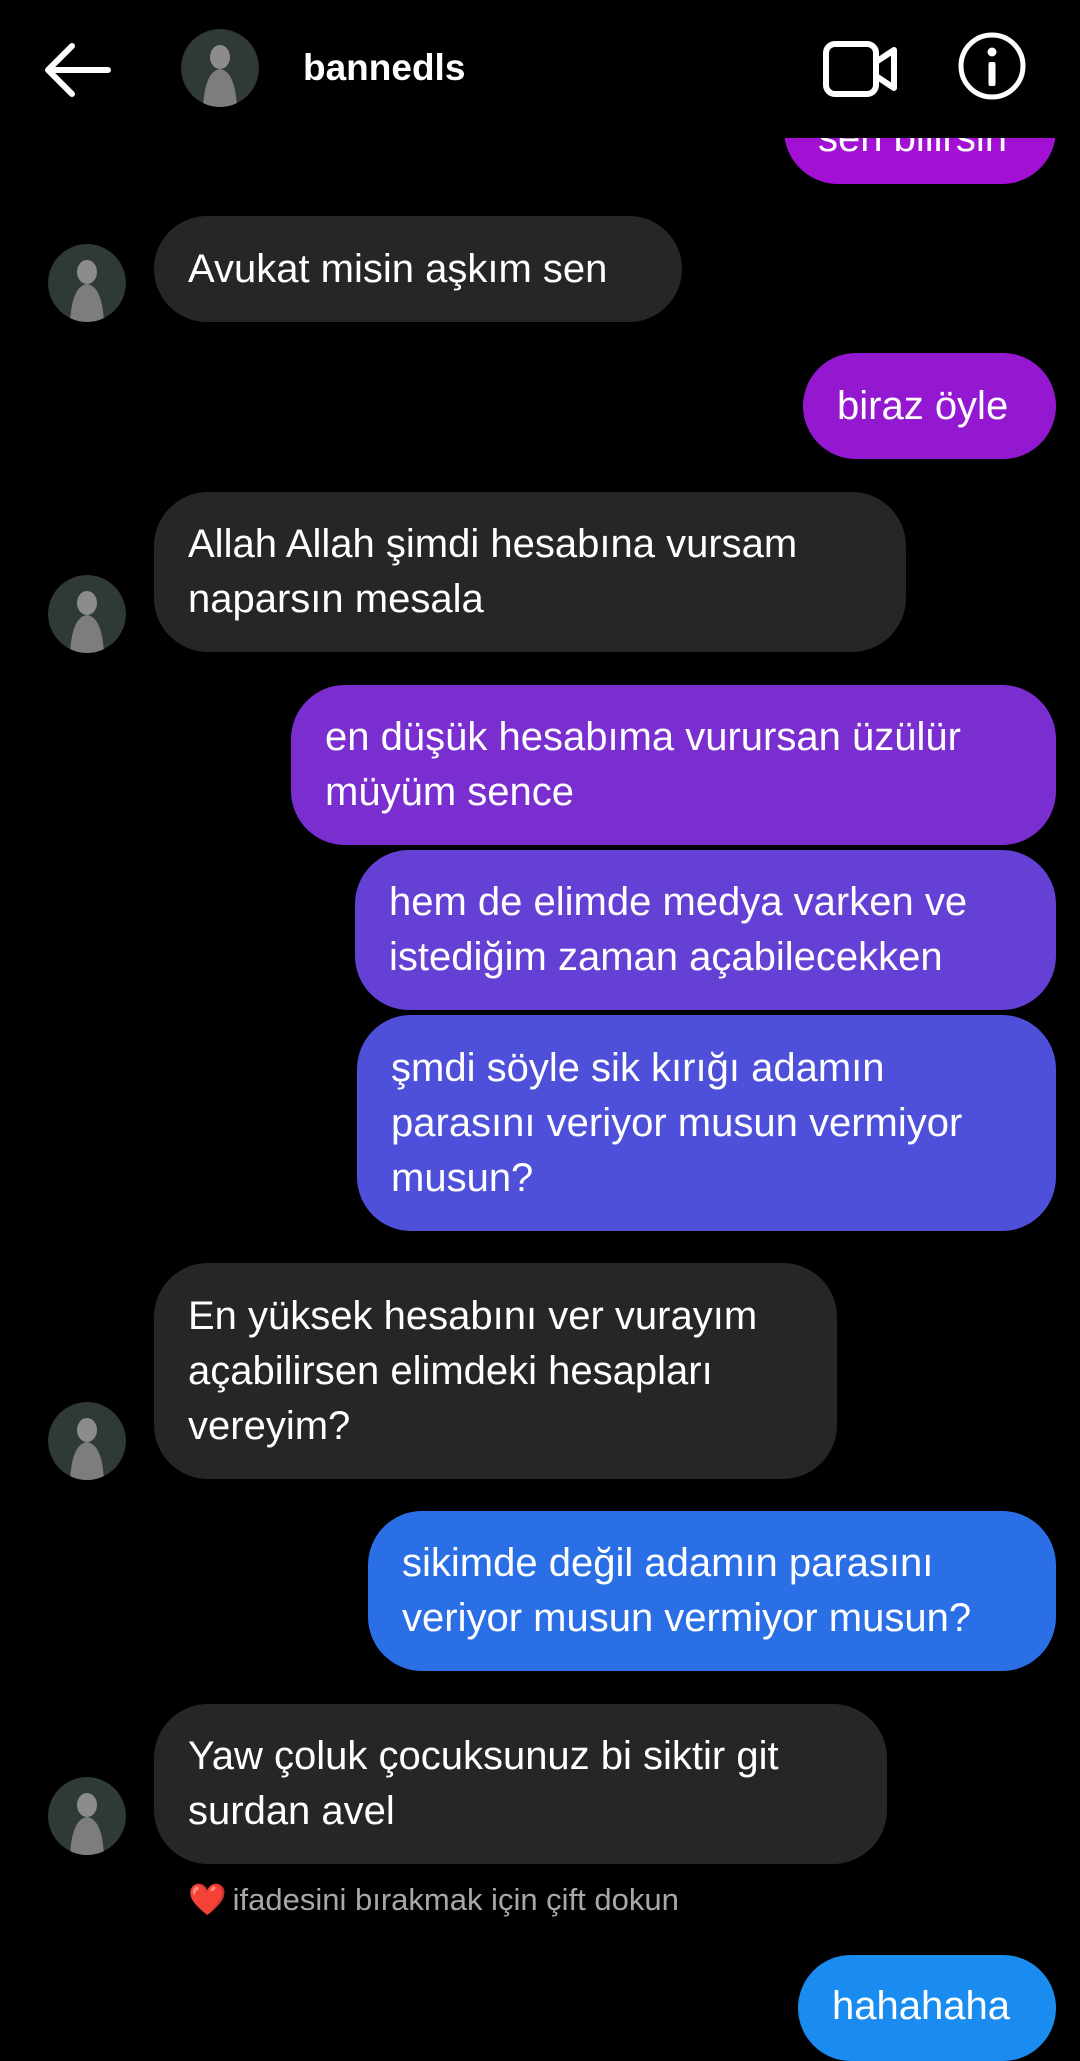  What do you see at coordinates (927, 2008) in the screenshot?
I see `message-bubble-outgoing: hahahaha` at bounding box center [927, 2008].